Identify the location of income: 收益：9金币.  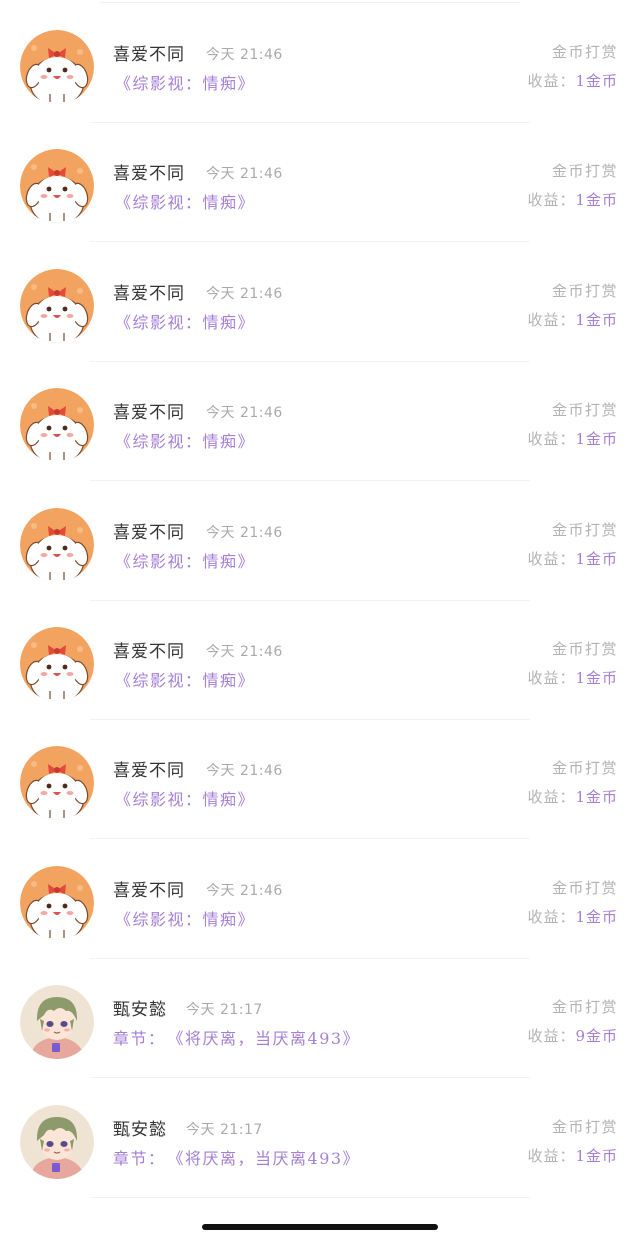
(572, 1035).